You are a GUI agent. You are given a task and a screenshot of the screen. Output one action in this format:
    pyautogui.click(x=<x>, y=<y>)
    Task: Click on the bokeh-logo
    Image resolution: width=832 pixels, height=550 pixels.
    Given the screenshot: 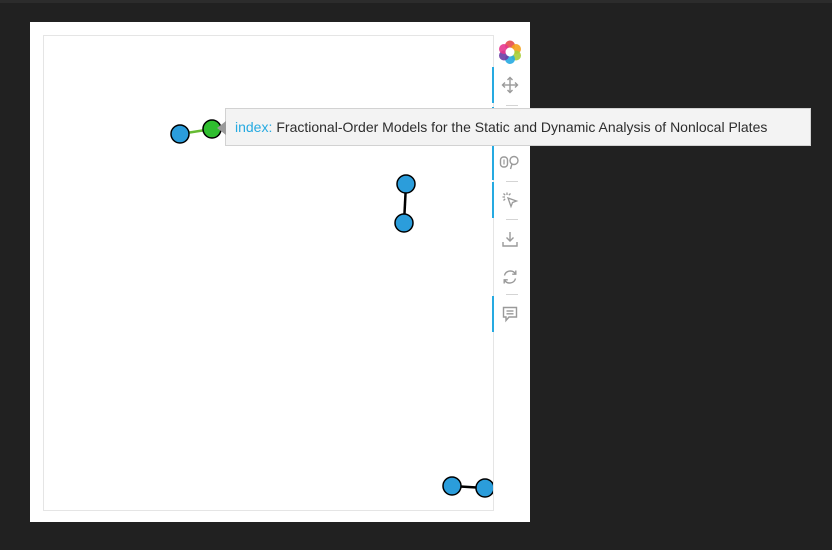 What is the action you would take?
    pyautogui.click(x=510, y=52)
    